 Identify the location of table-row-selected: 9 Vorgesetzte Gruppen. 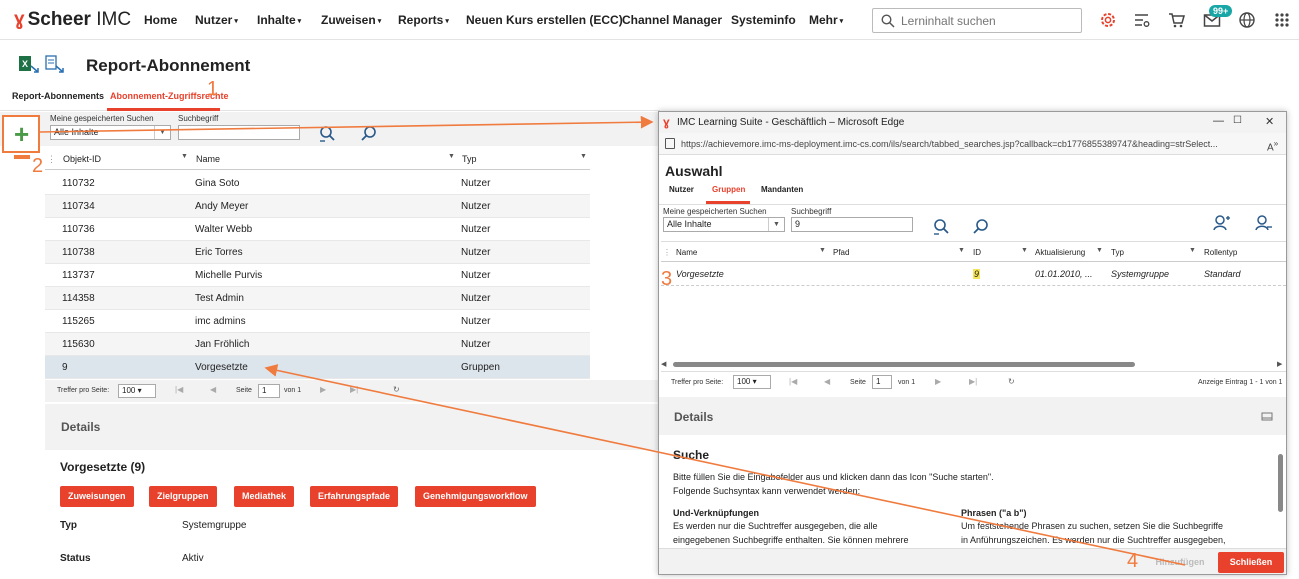
(317, 367).